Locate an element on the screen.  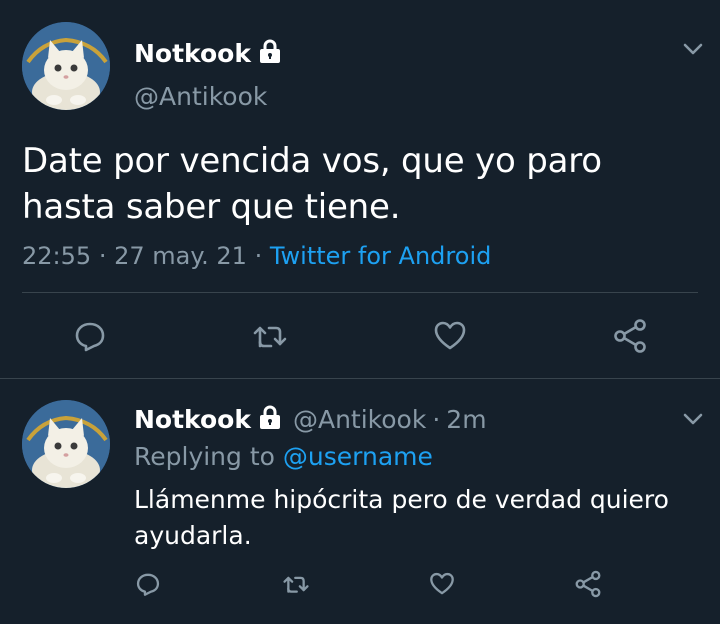
reply-retweet-button is located at coordinates (296, 584).